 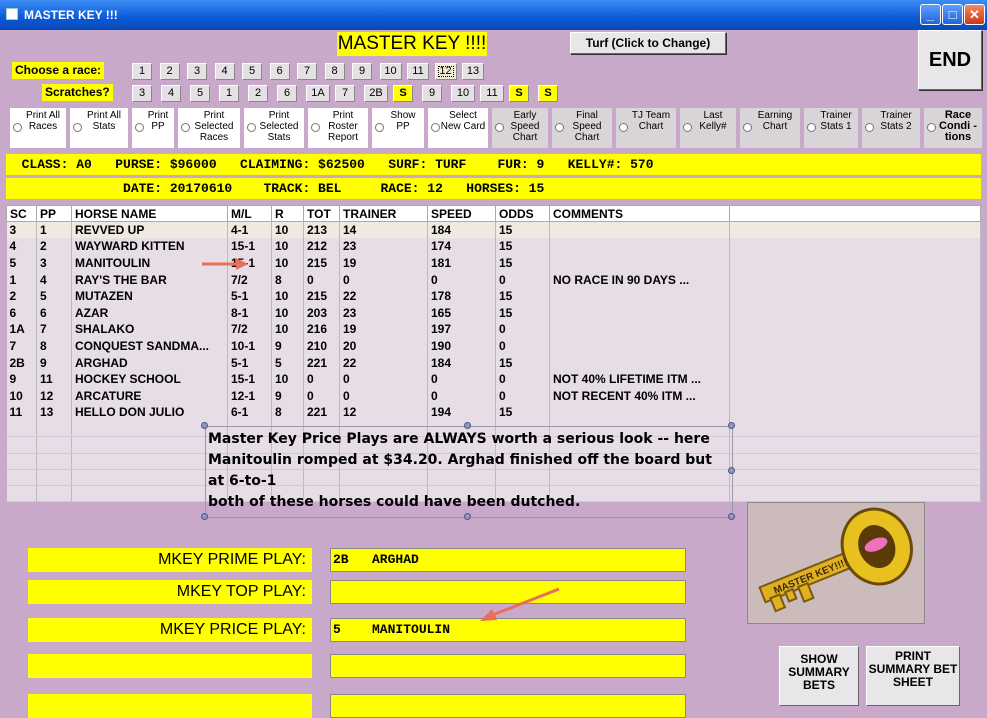 I want to click on race-button: 10, so click(x=390, y=71).